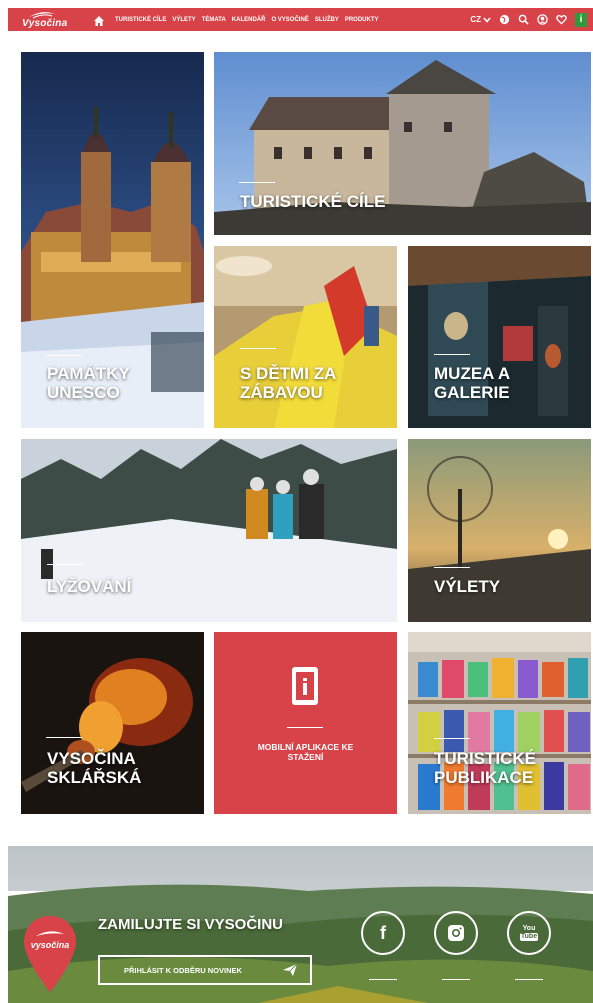  I want to click on newsletter-subscribe-button: PŘIHLÁSIT K ODBĚRU NOVINEK, so click(205, 970).